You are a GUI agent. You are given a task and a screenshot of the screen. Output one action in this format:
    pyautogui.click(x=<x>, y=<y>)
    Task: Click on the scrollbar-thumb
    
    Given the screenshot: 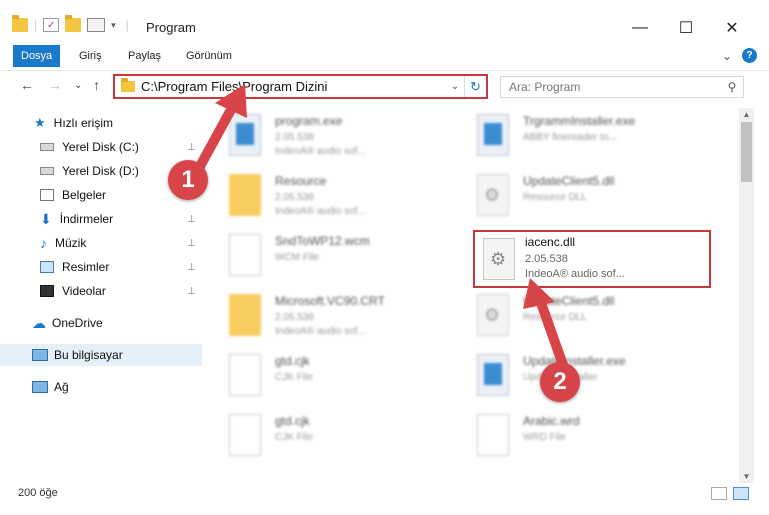 What is the action you would take?
    pyautogui.click(x=746, y=152)
    